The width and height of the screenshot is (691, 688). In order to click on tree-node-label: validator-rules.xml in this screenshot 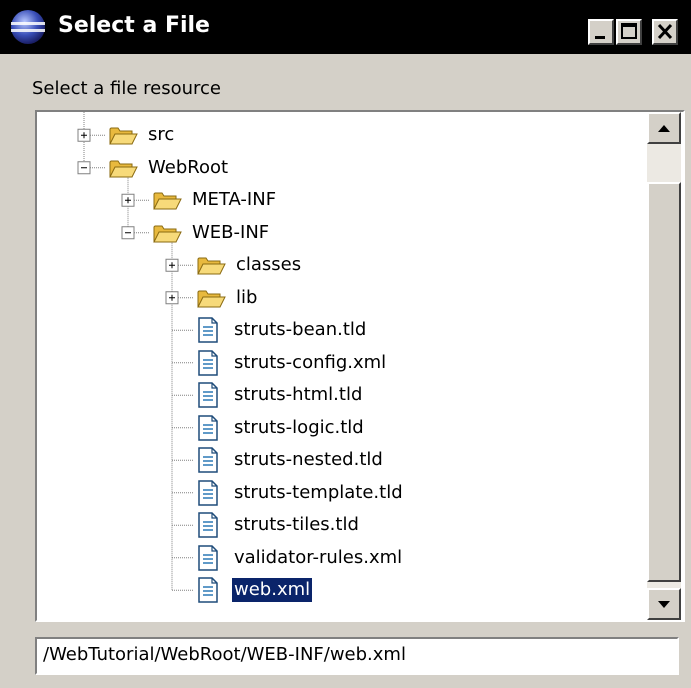, I will do `click(318, 557)`.